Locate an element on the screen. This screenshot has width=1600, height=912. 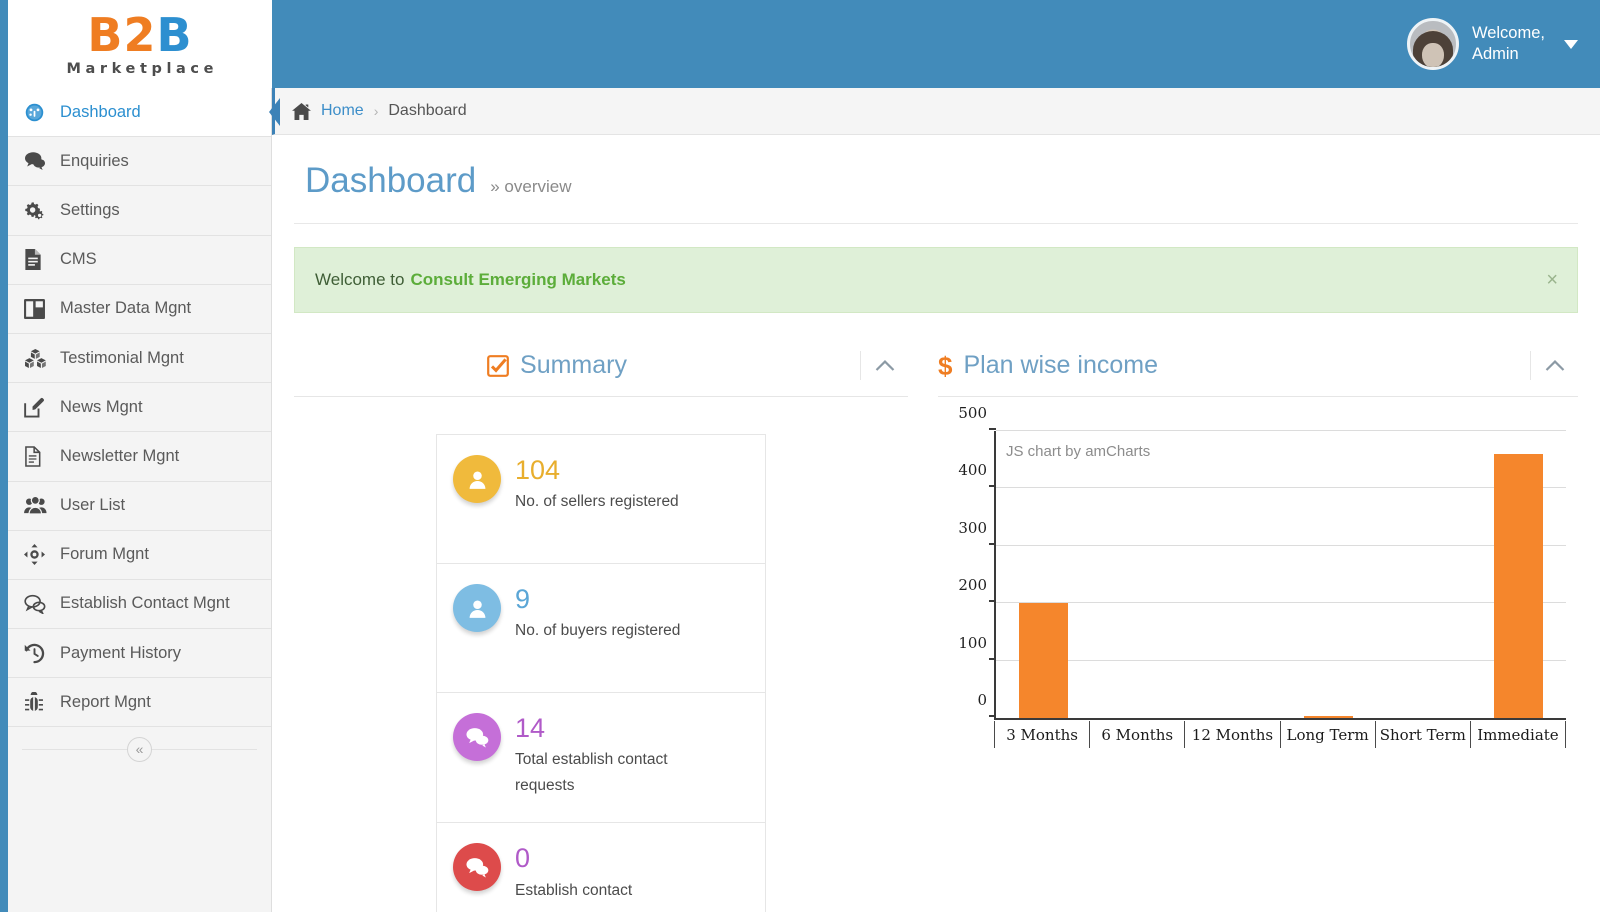
sidebar-item-user-list: User List is located at coordinates (139, 506).